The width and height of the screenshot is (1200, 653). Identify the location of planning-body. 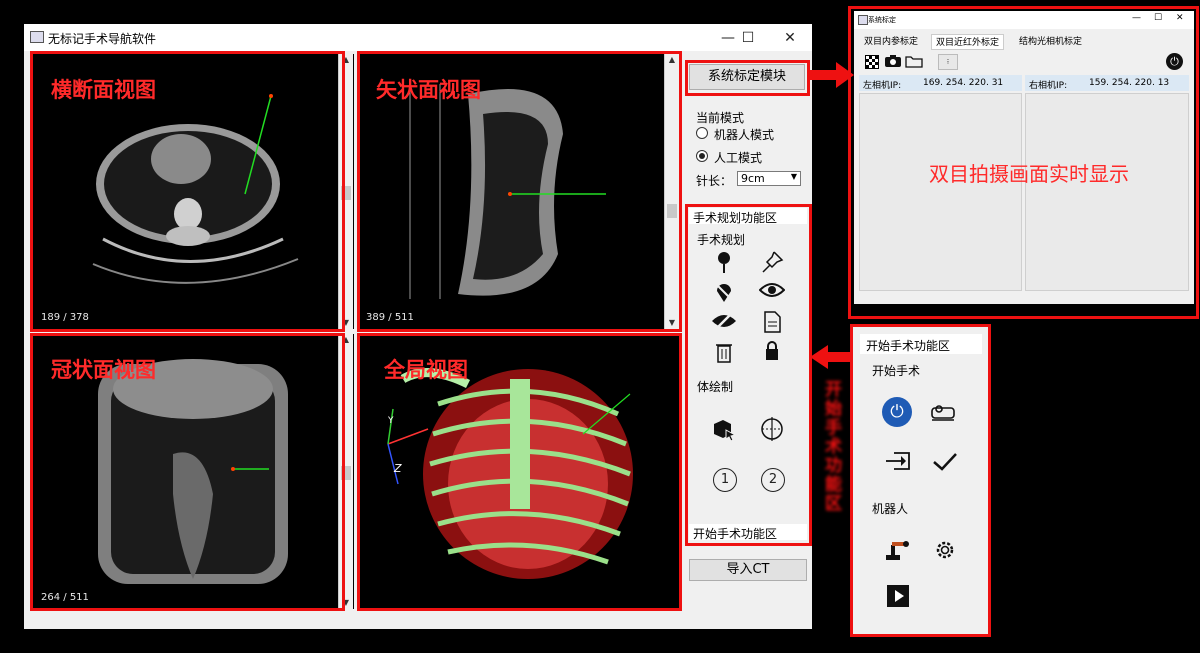
(748, 374).